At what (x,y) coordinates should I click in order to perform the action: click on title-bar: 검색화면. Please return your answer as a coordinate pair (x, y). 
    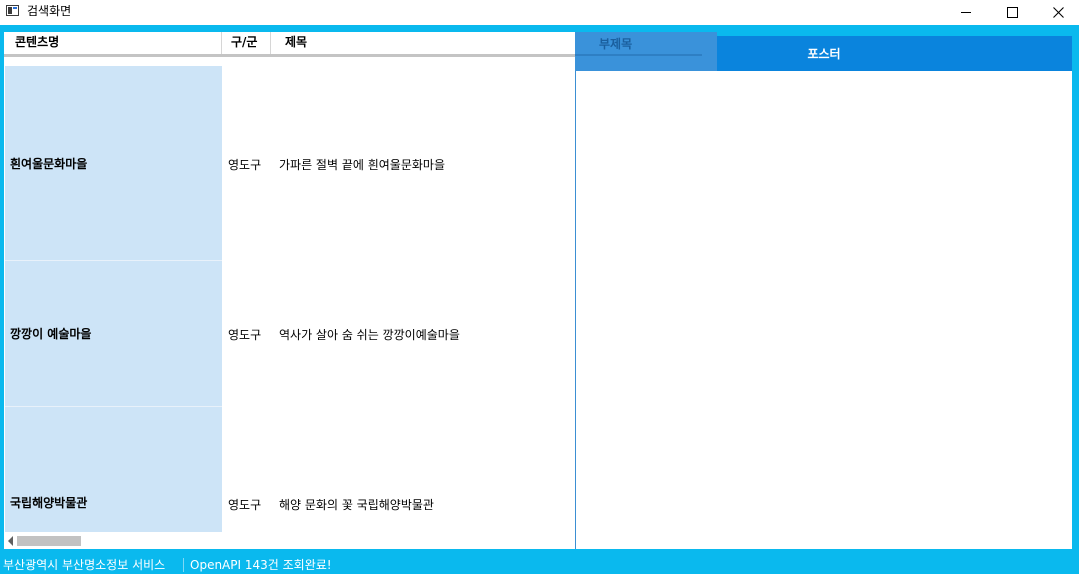
    Looking at the image, I should click on (539, 12).